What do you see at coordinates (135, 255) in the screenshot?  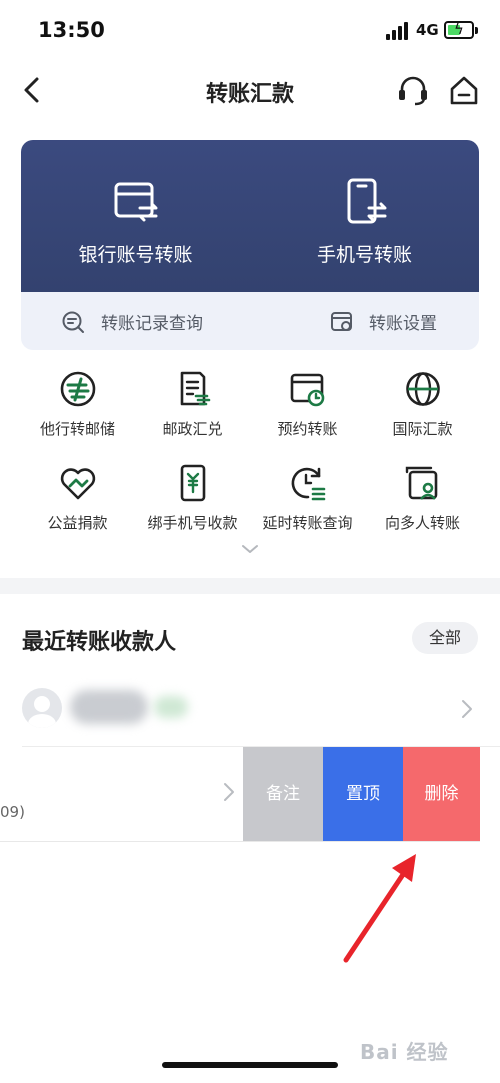 I see `bank-account-transfer-label: 银行账号转账` at bounding box center [135, 255].